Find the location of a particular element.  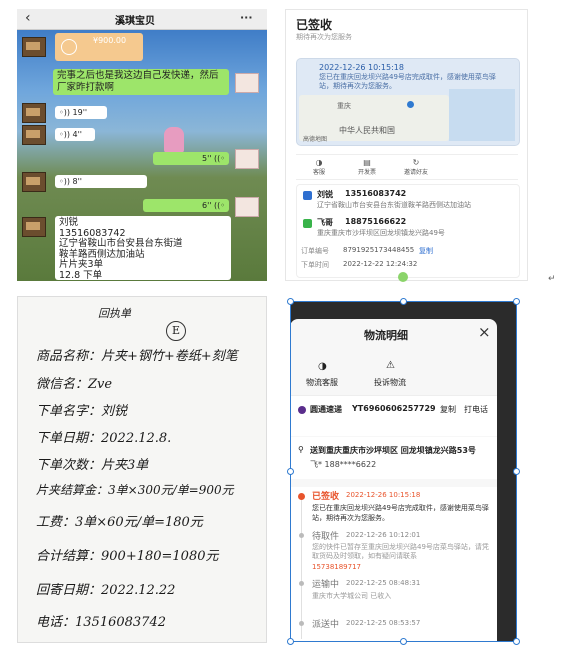

voice-duration: 4'' is located at coordinates (77, 134).